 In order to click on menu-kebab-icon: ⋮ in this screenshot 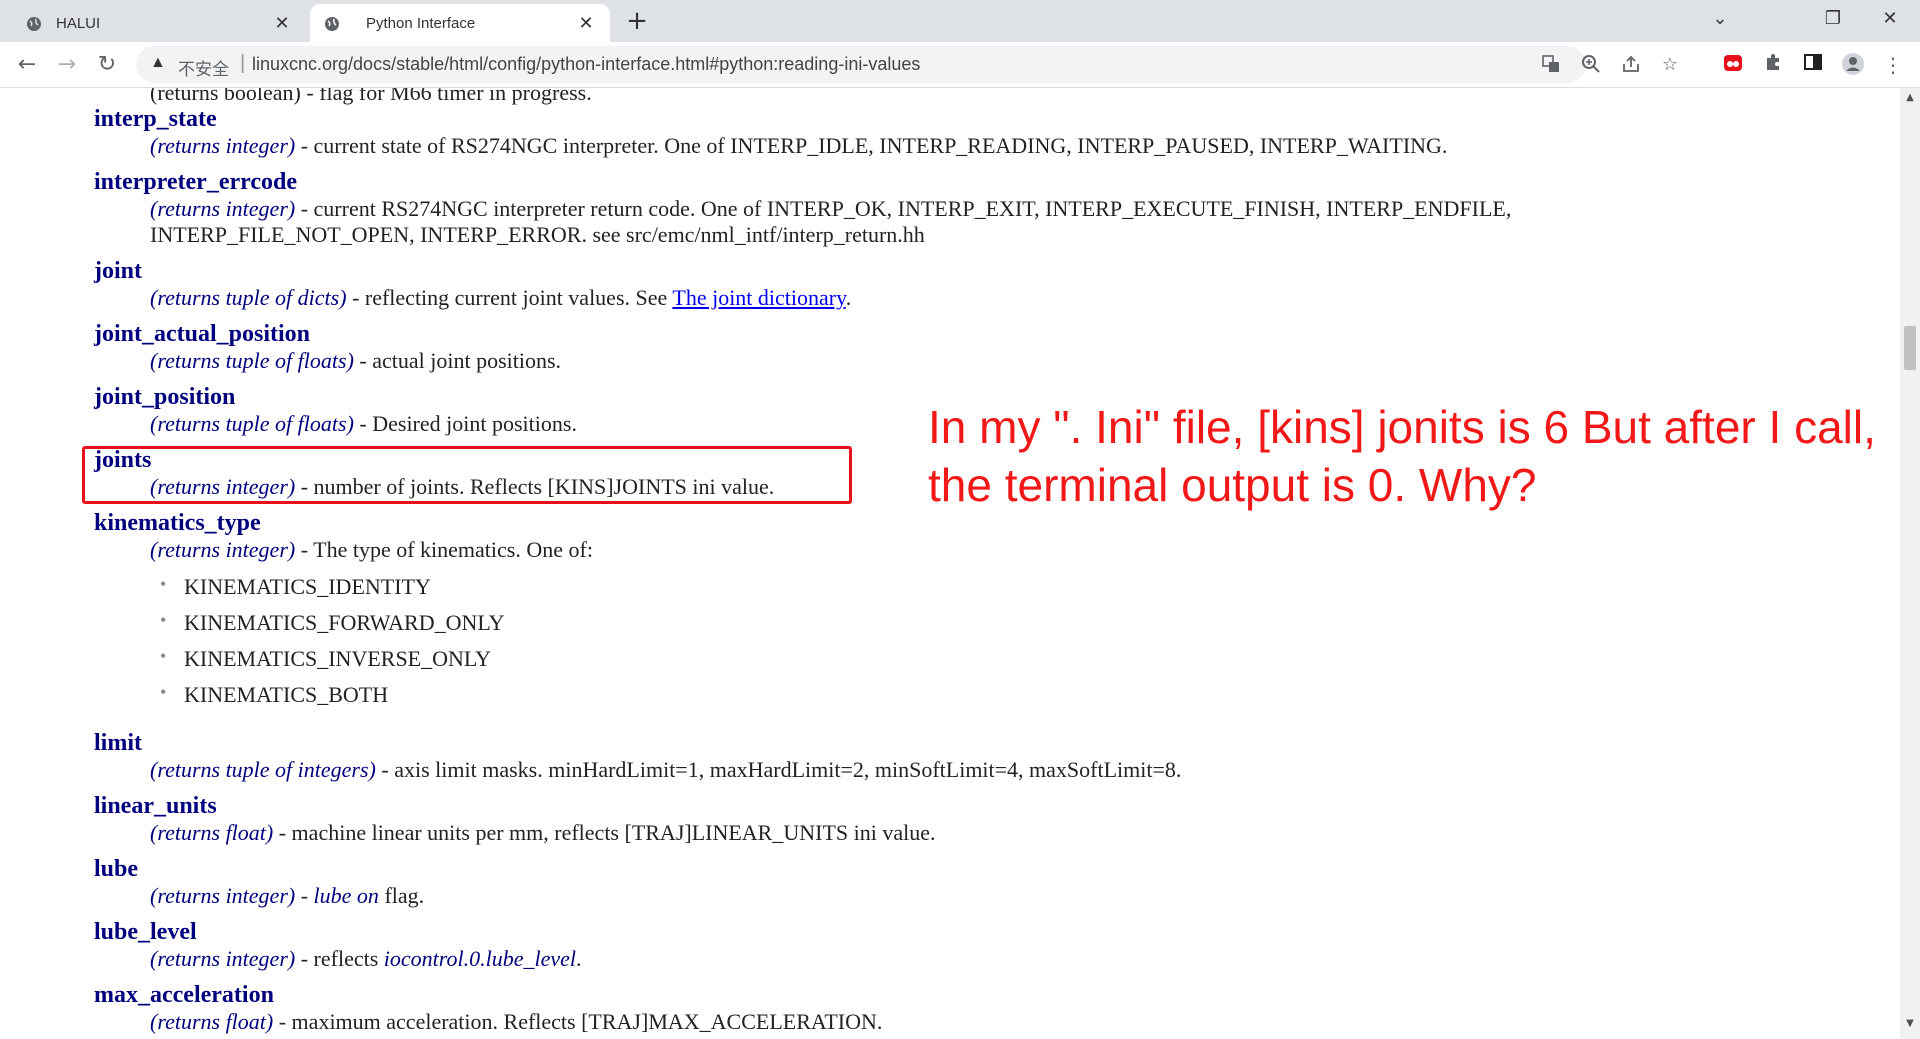, I will do `click(1893, 65)`.